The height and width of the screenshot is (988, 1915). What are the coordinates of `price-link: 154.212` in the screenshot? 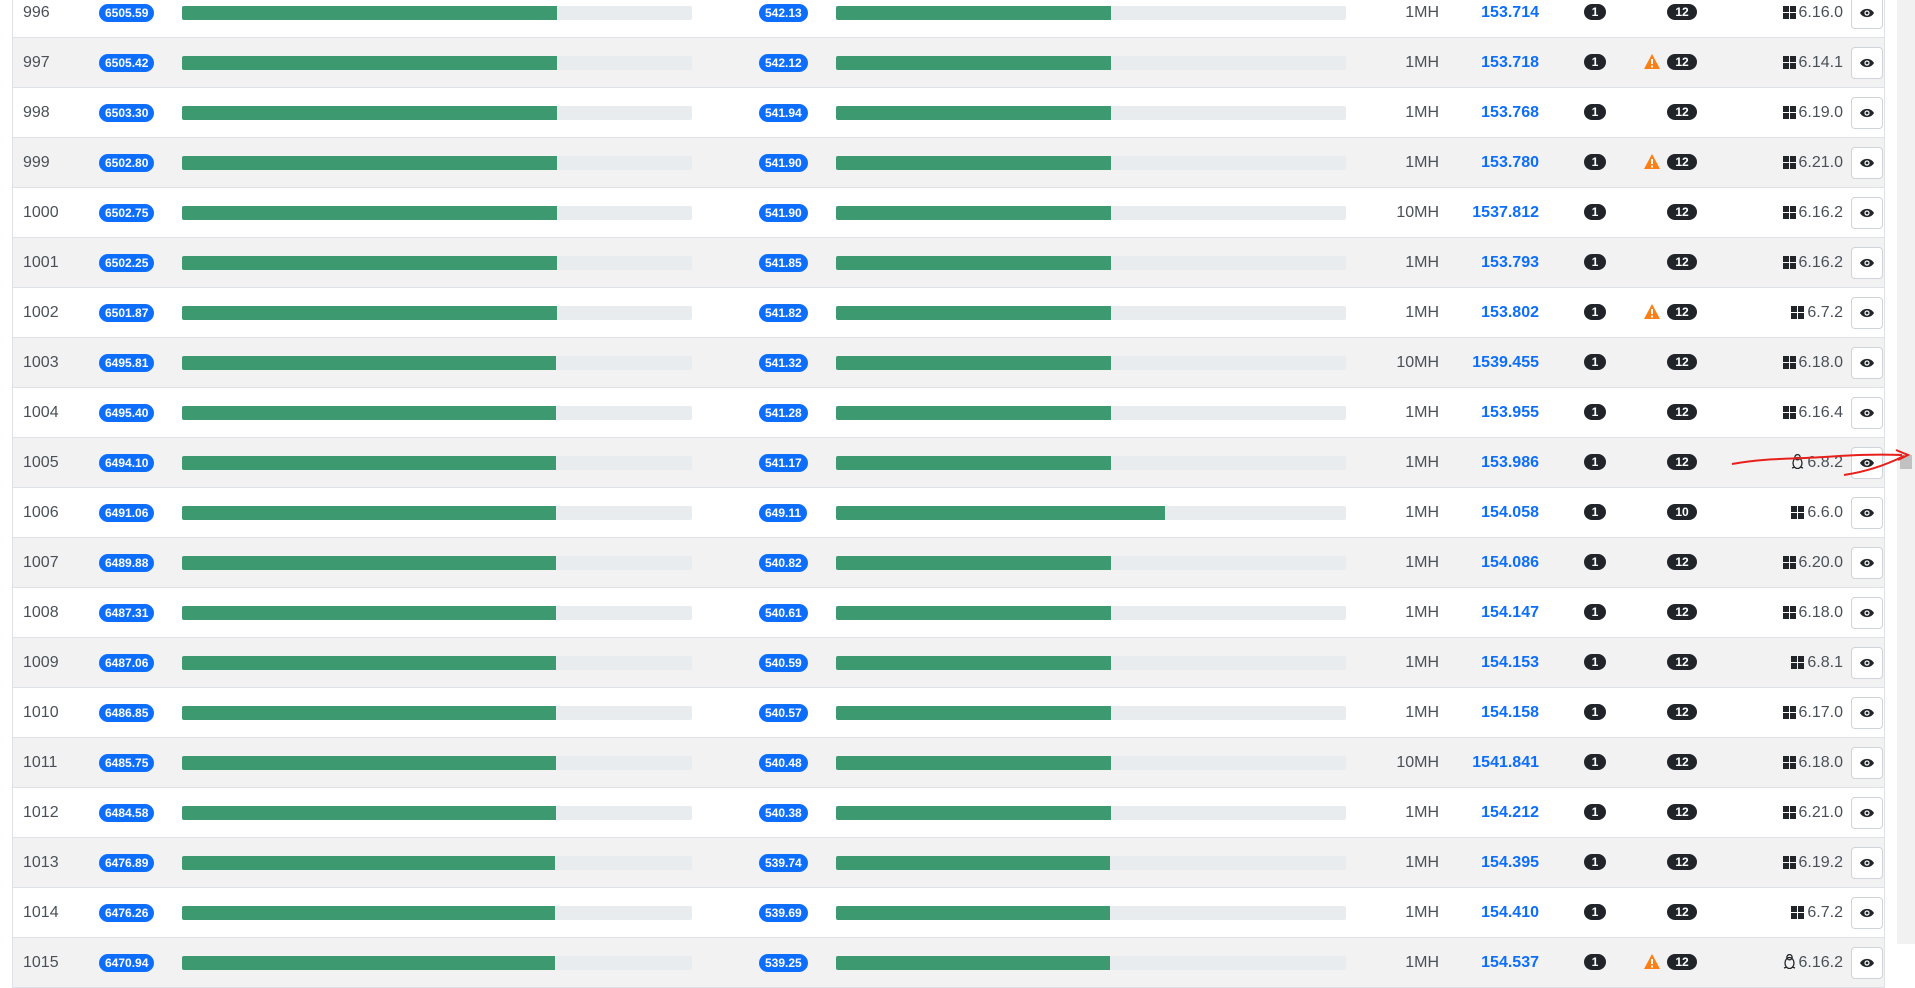 It's located at (1494, 812).